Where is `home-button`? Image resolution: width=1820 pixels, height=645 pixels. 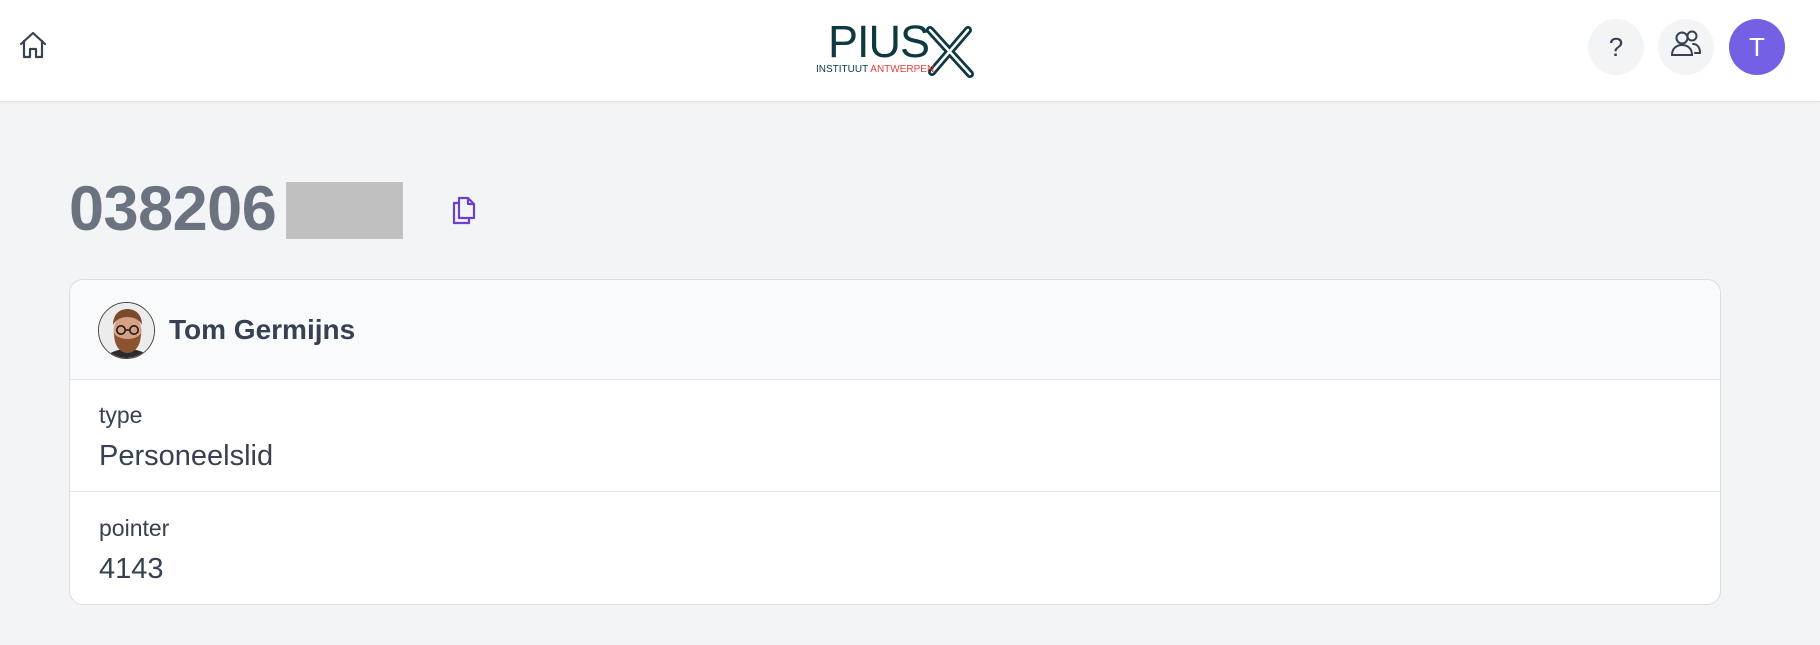 home-button is located at coordinates (33, 47).